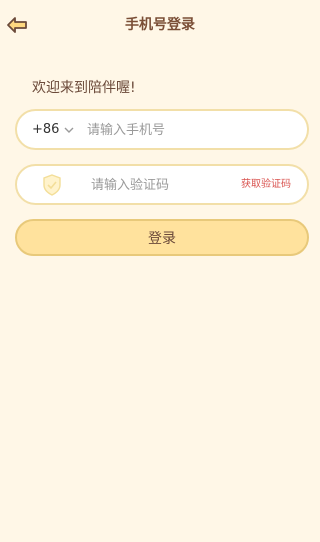 This screenshot has width=320, height=542. Describe the element at coordinates (46, 129) in the screenshot. I see `country-code: +86` at that location.